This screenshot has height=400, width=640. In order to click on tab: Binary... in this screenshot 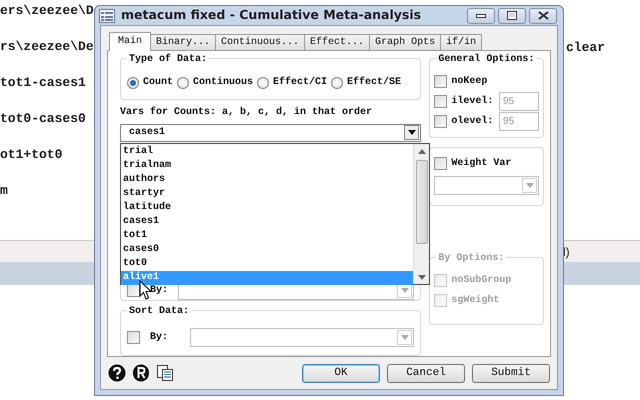, I will do `click(183, 42)`.